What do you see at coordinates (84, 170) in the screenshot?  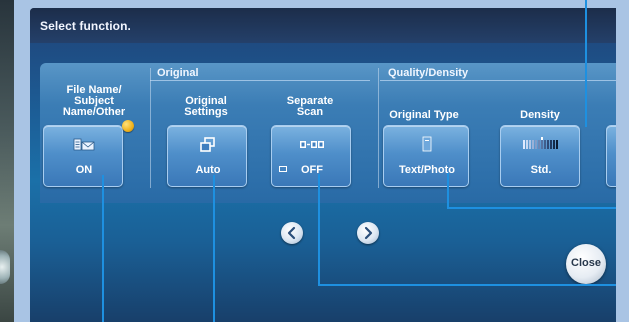 I see `file-name-value: ON` at bounding box center [84, 170].